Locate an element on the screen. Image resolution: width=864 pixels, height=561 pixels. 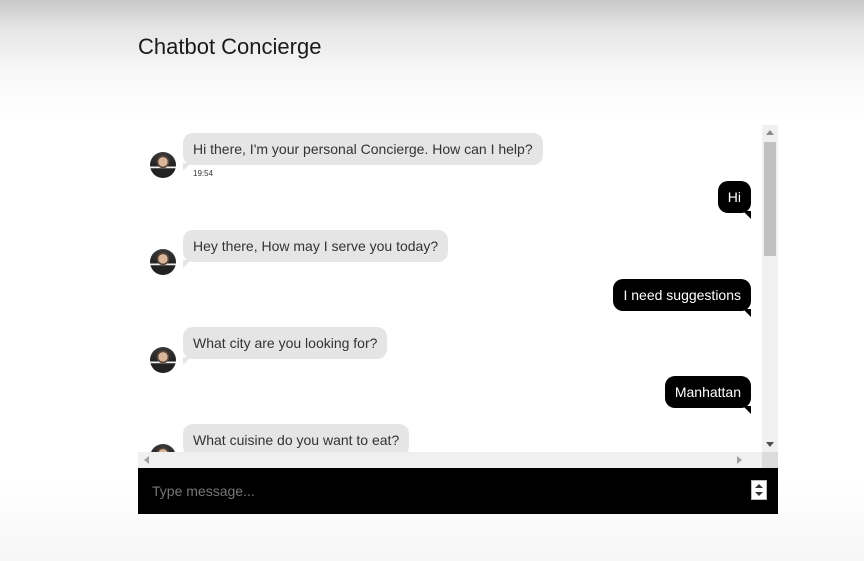
scroll-up-arrow-icon is located at coordinates (770, 132).